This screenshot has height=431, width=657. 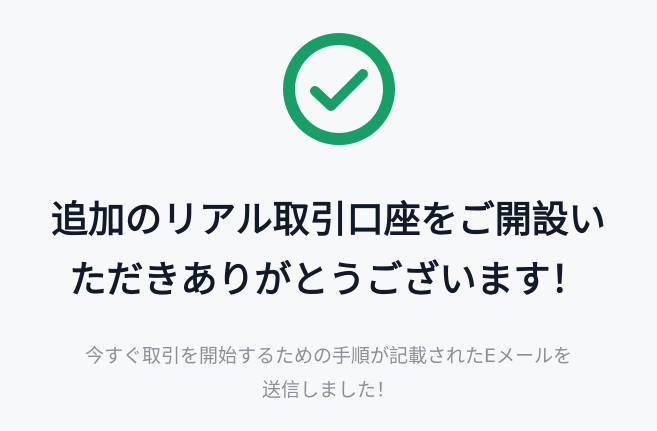 I want to click on success-title-line-1: 追加のリアル取引口座をご開設い, so click(x=328, y=219).